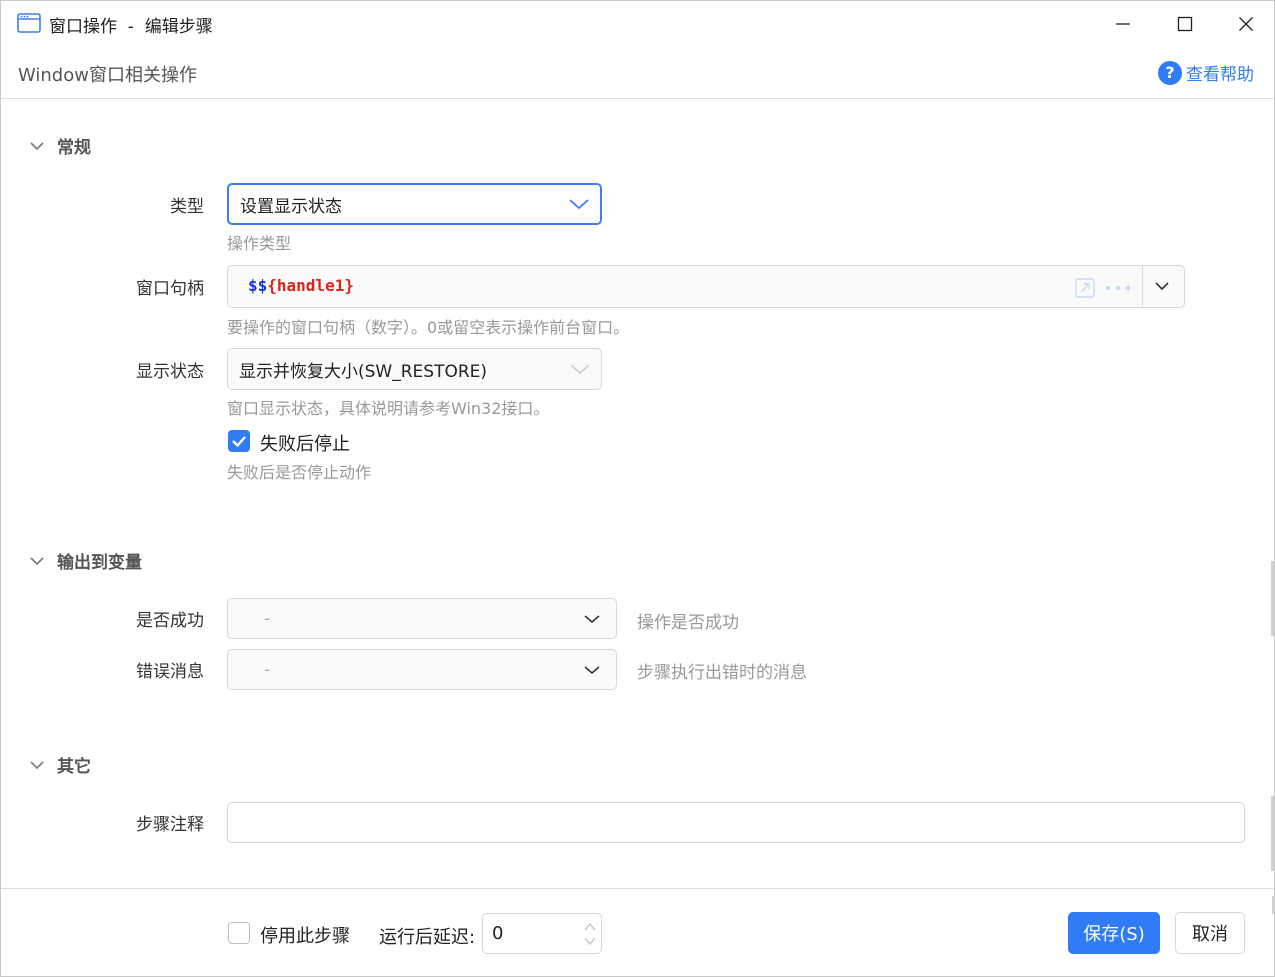 The image size is (1275, 977). I want to click on success-variable-select: -, so click(422, 618).